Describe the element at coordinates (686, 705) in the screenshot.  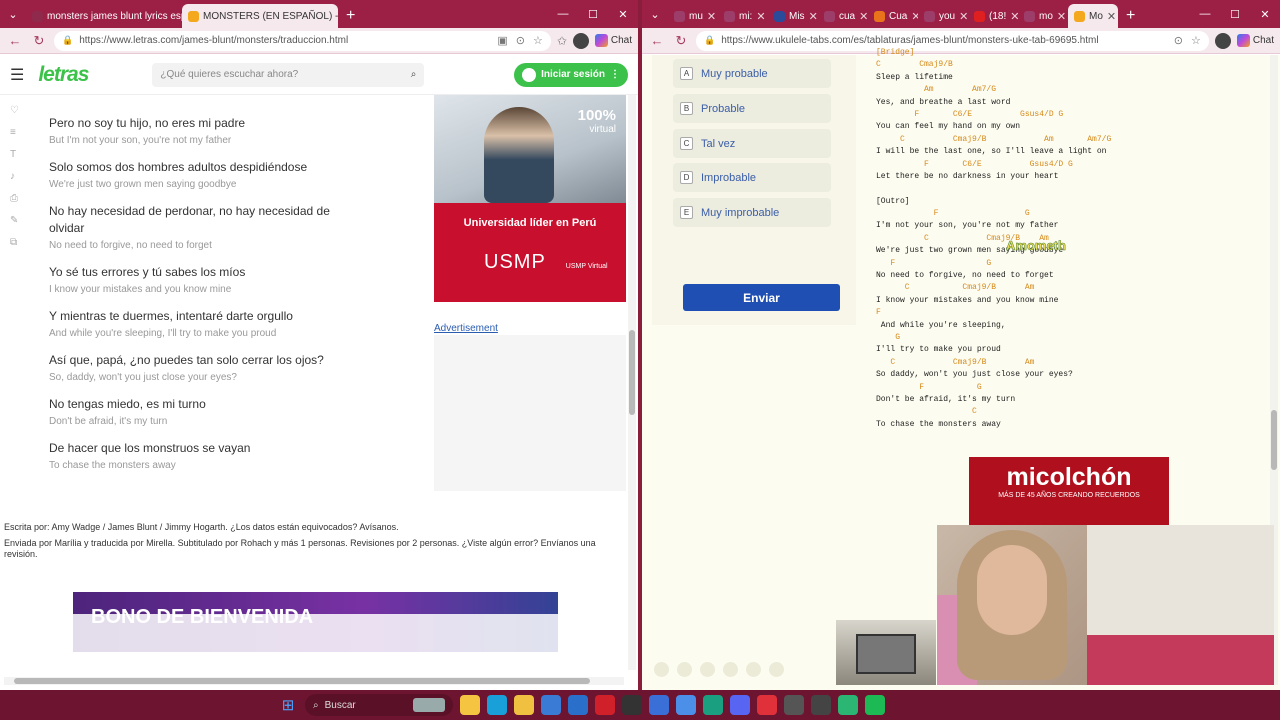
I see `apps-icon` at that location.